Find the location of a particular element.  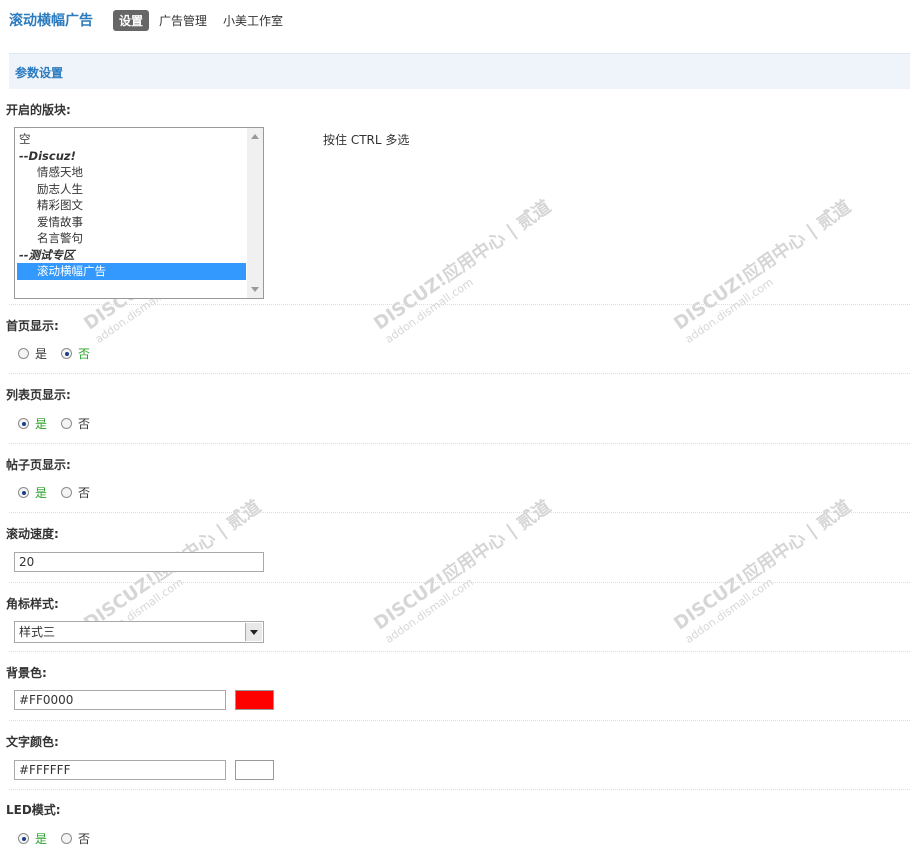

bg-color-input: #FF0000 is located at coordinates (120, 700).